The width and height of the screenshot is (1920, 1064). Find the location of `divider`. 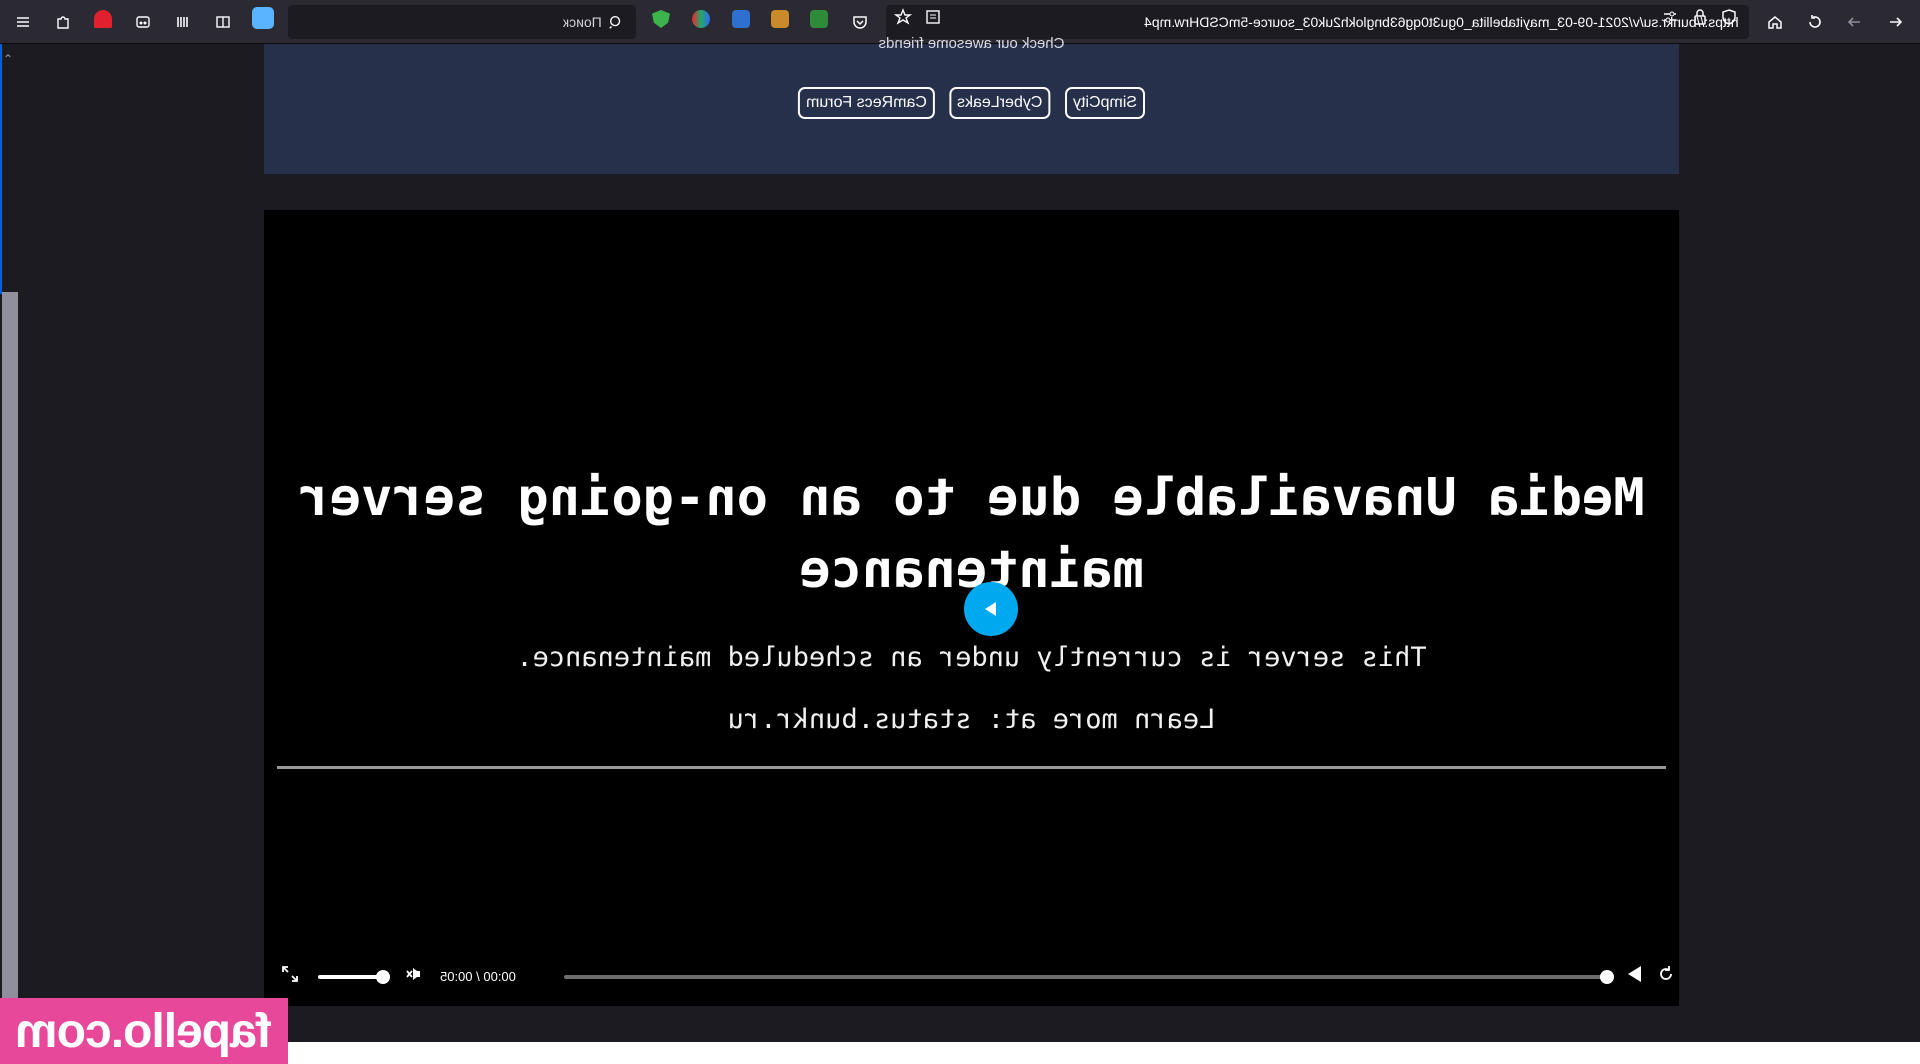

divider is located at coordinates (971, 767).